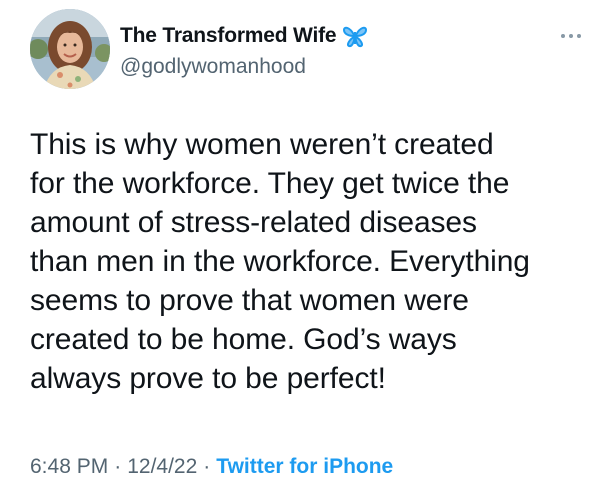 The image size is (600, 500). I want to click on avatar, so click(70, 49).